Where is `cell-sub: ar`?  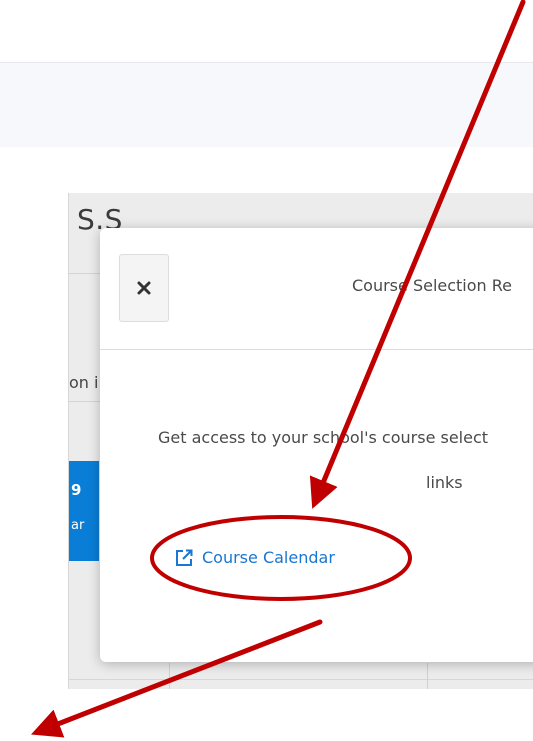 cell-sub: ar is located at coordinates (78, 525).